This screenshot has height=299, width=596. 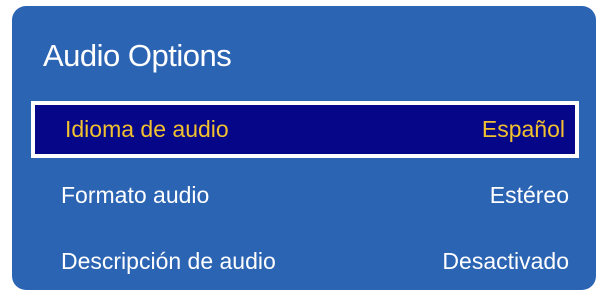 What do you see at coordinates (135, 195) in the screenshot?
I see `menu-item-label: Formato audio` at bounding box center [135, 195].